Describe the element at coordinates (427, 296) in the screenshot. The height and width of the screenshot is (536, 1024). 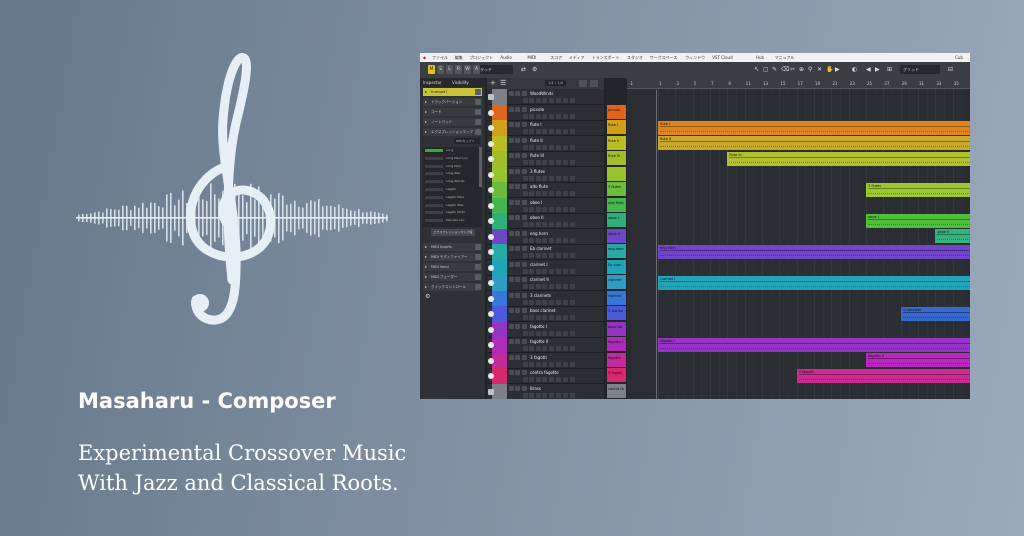
I see `gear-icon: ⚙` at that location.